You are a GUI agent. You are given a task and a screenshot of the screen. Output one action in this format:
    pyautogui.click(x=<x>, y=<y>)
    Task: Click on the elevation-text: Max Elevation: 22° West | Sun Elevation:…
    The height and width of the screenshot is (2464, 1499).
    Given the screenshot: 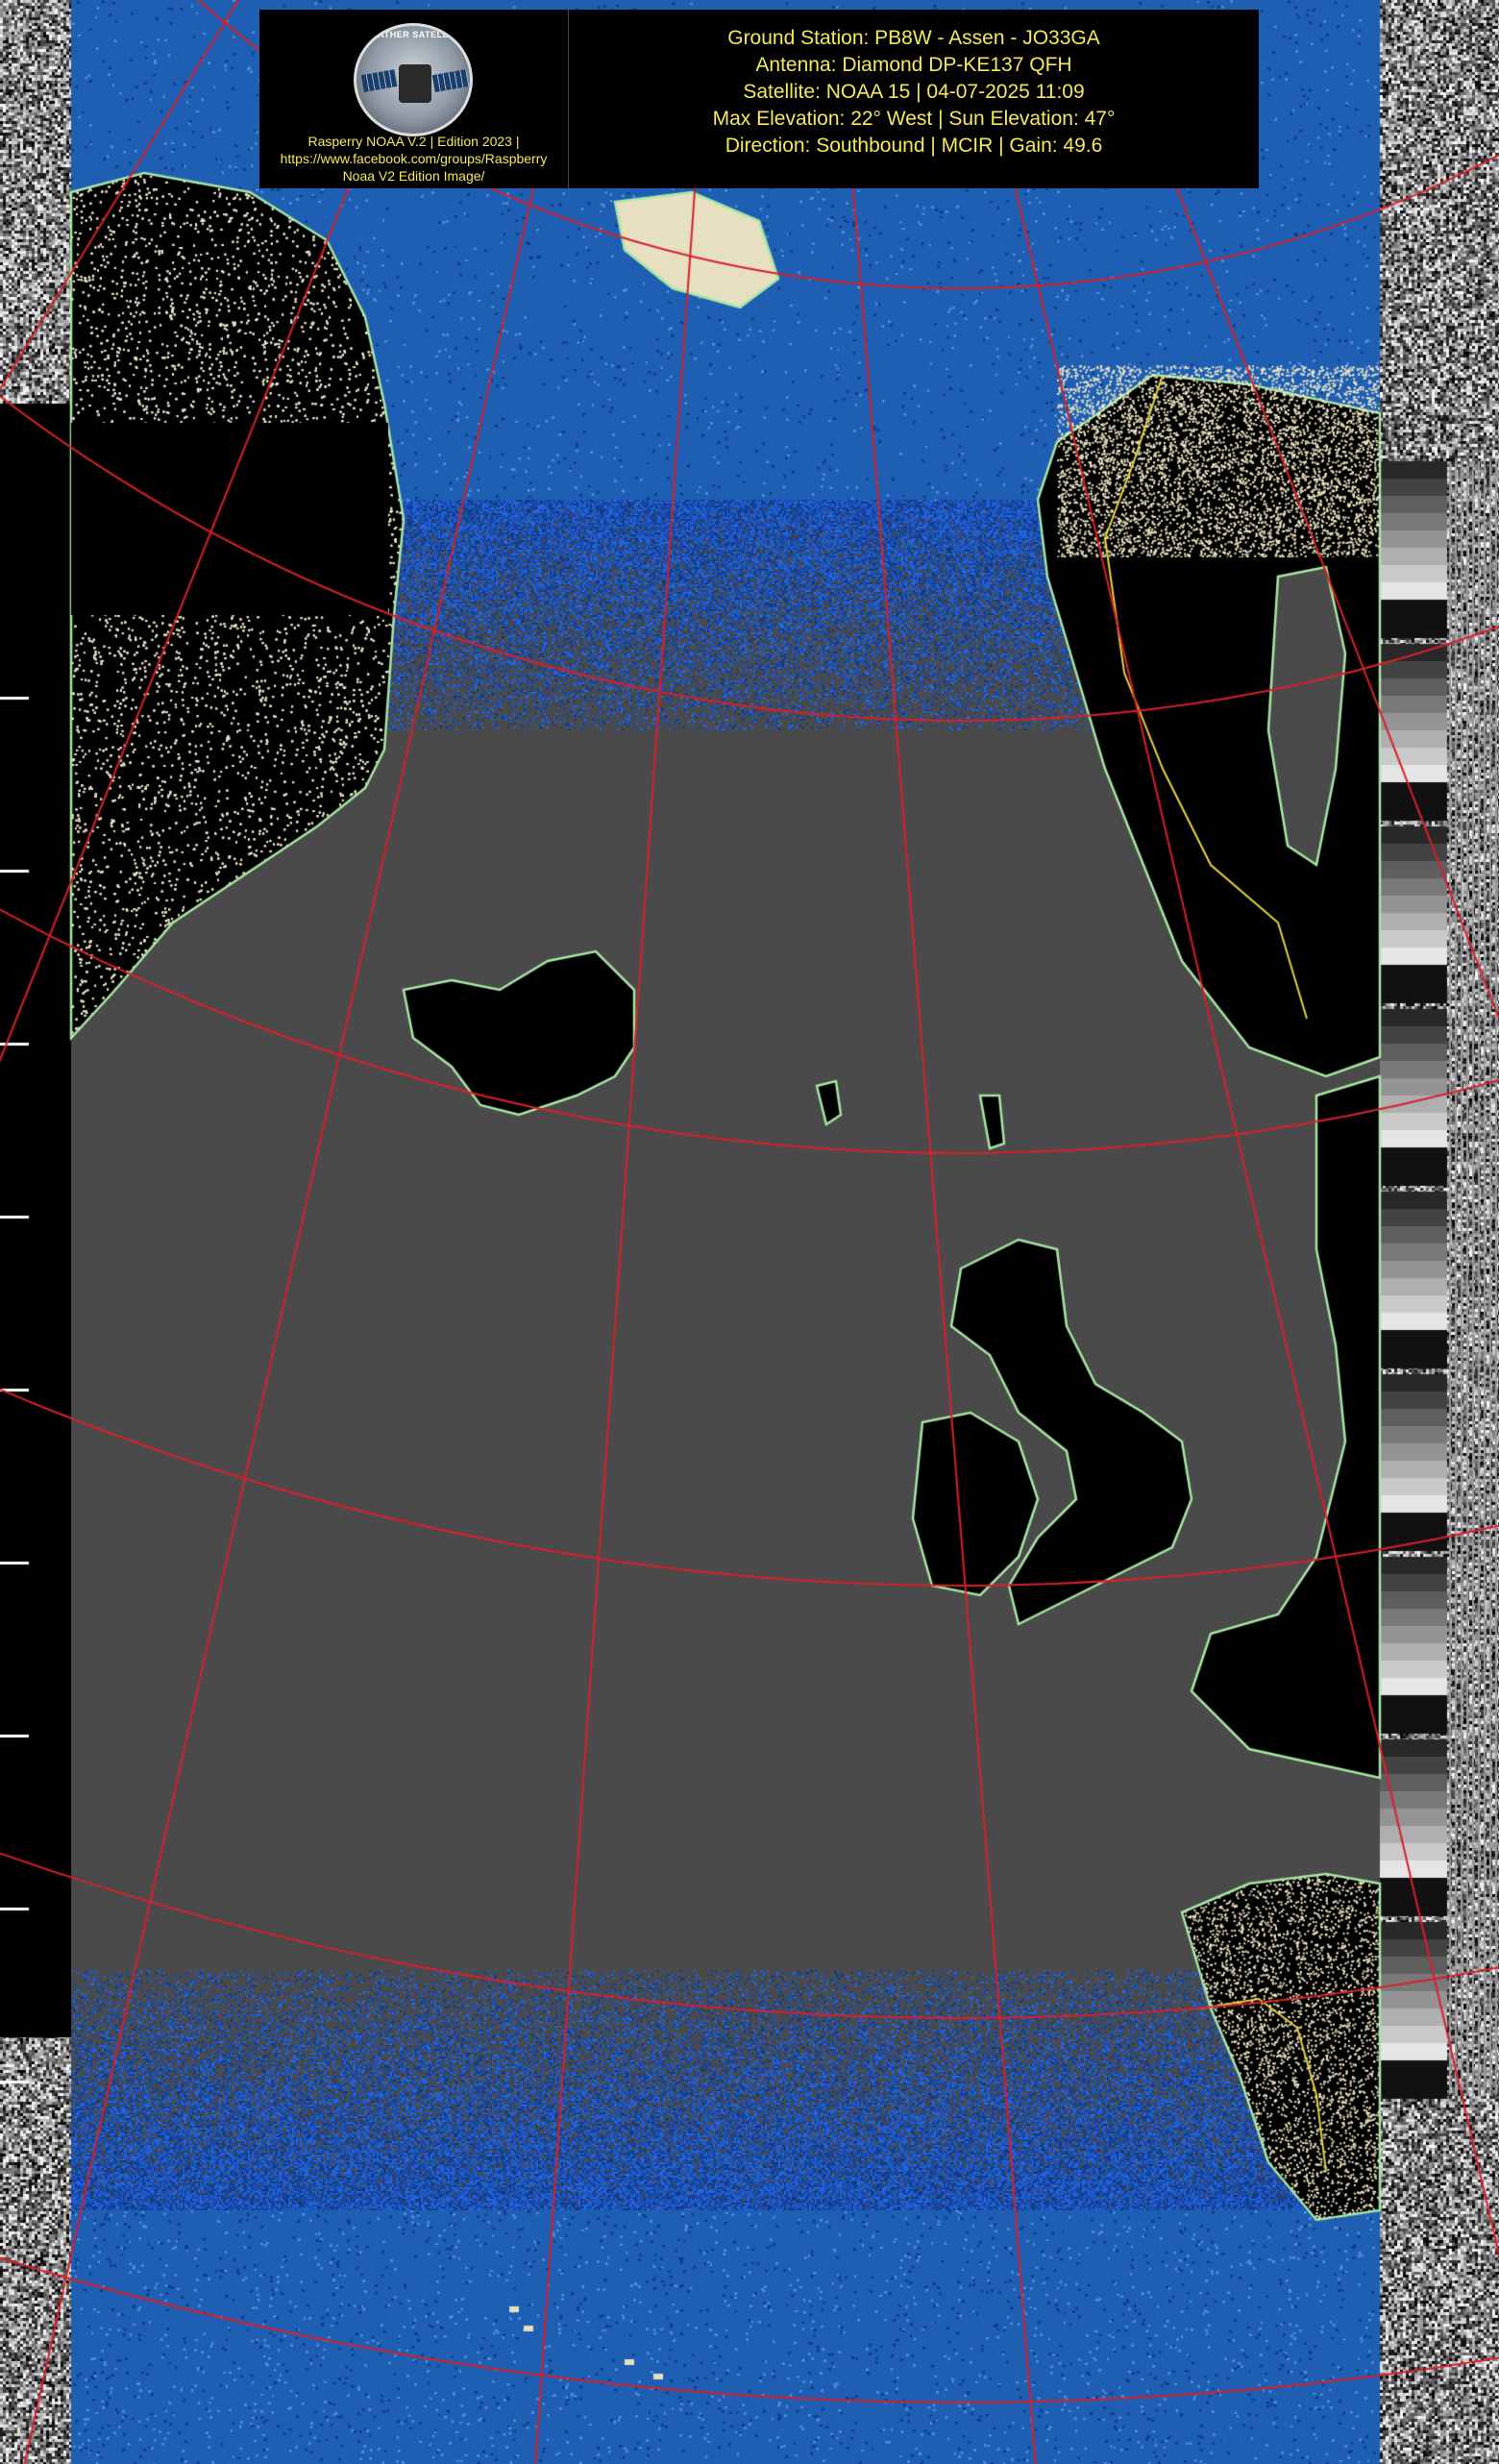 What is the action you would take?
    pyautogui.click(x=914, y=119)
    